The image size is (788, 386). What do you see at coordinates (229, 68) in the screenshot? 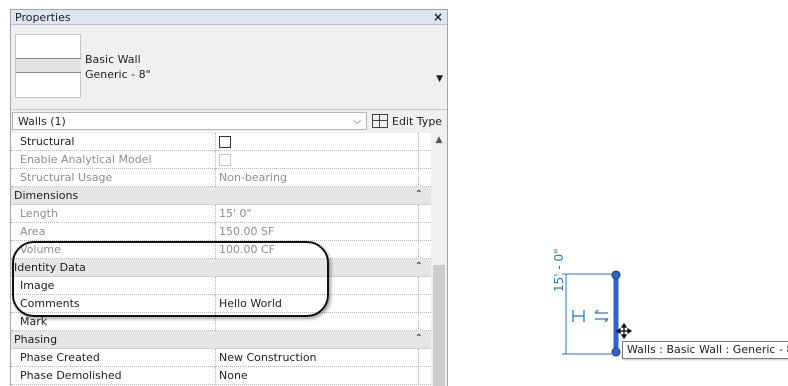
I see `type-selector: Basic Wall Generic - 8" ▼` at bounding box center [229, 68].